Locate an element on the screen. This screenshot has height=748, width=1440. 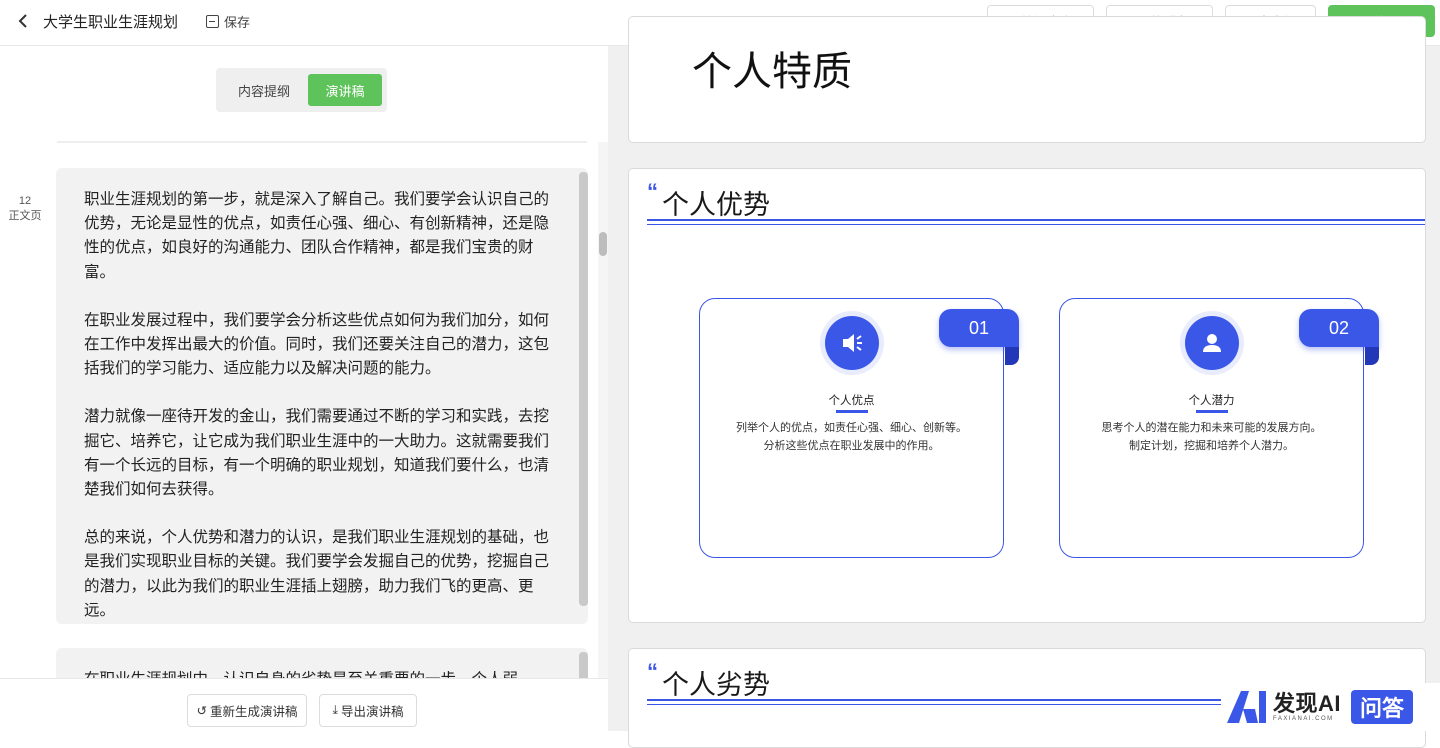
save-icon is located at coordinates (212, 21).